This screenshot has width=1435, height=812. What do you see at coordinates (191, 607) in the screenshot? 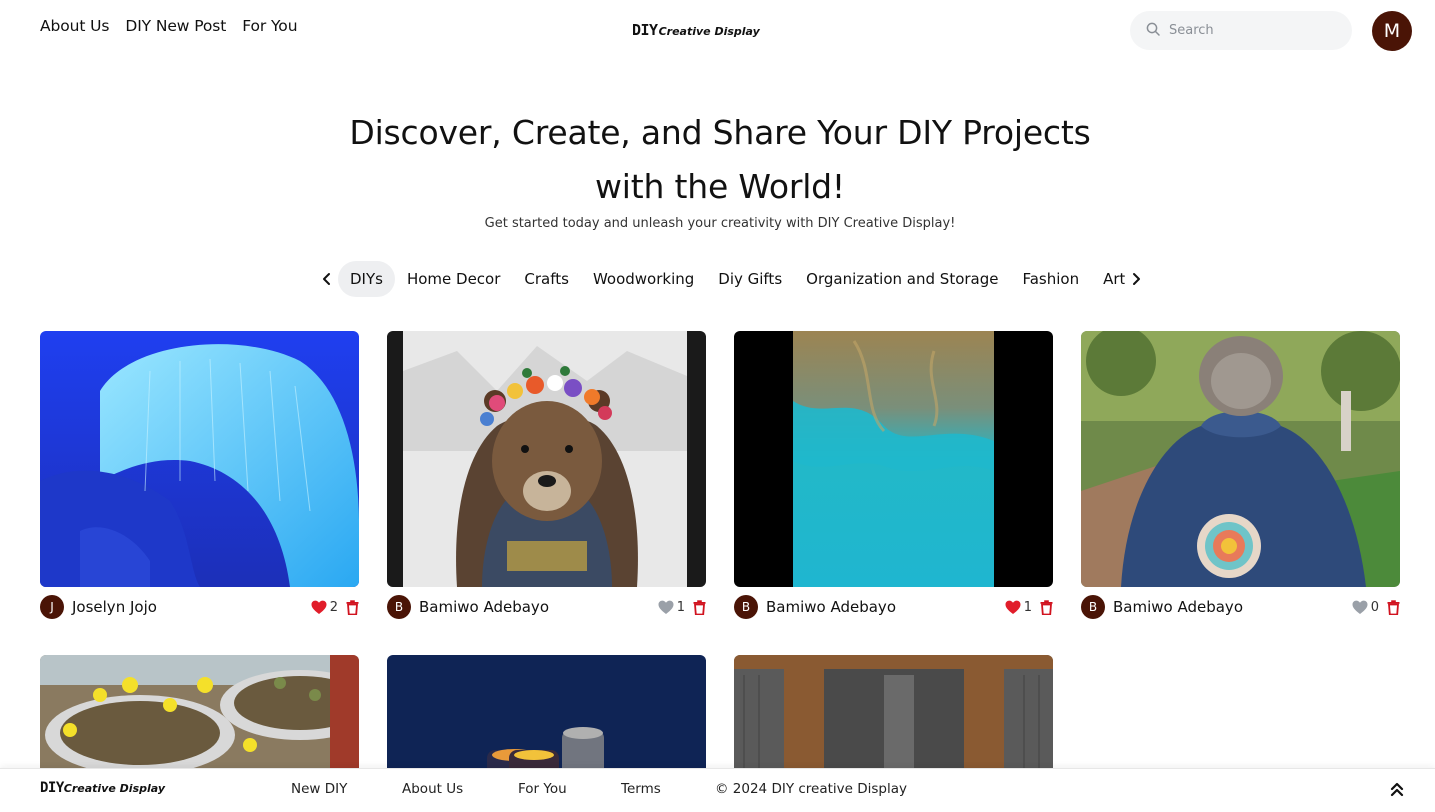
I see `author-name: Joselyn Jojo` at bounding box center [191, 607].